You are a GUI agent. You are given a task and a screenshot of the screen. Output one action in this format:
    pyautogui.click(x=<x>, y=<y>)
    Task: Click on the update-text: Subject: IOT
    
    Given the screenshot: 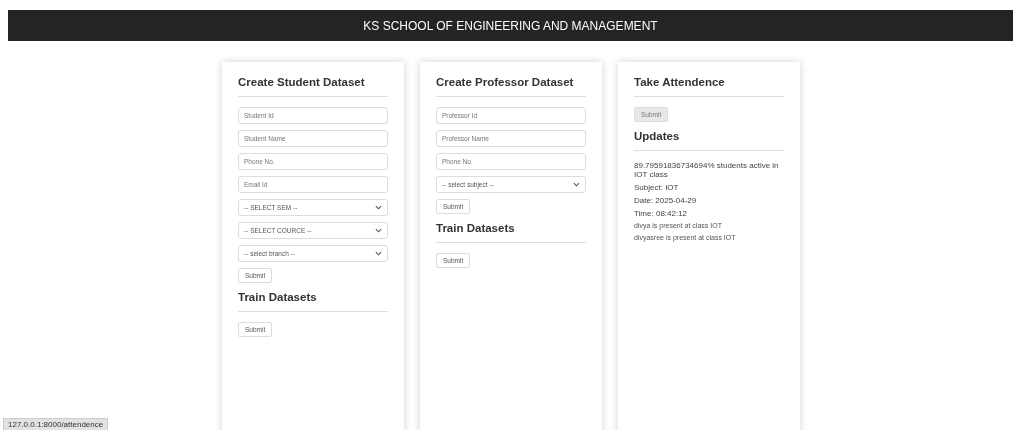 What is the action you would take?
    pyautogui.click(x=657, y=187)
    